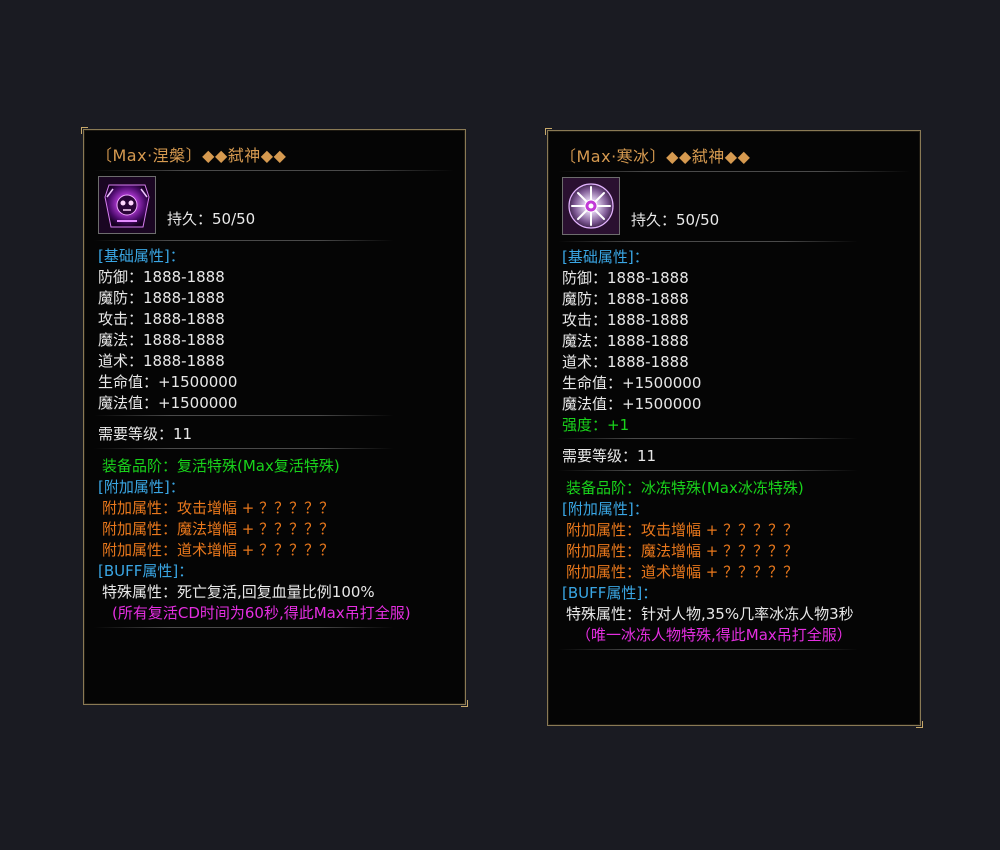  Describe the element at coordinates (710, 614) in the screenshot. I see `special-attribute: 特殊属性：针对人物,35%几率冰冻人物3秒` at that location.